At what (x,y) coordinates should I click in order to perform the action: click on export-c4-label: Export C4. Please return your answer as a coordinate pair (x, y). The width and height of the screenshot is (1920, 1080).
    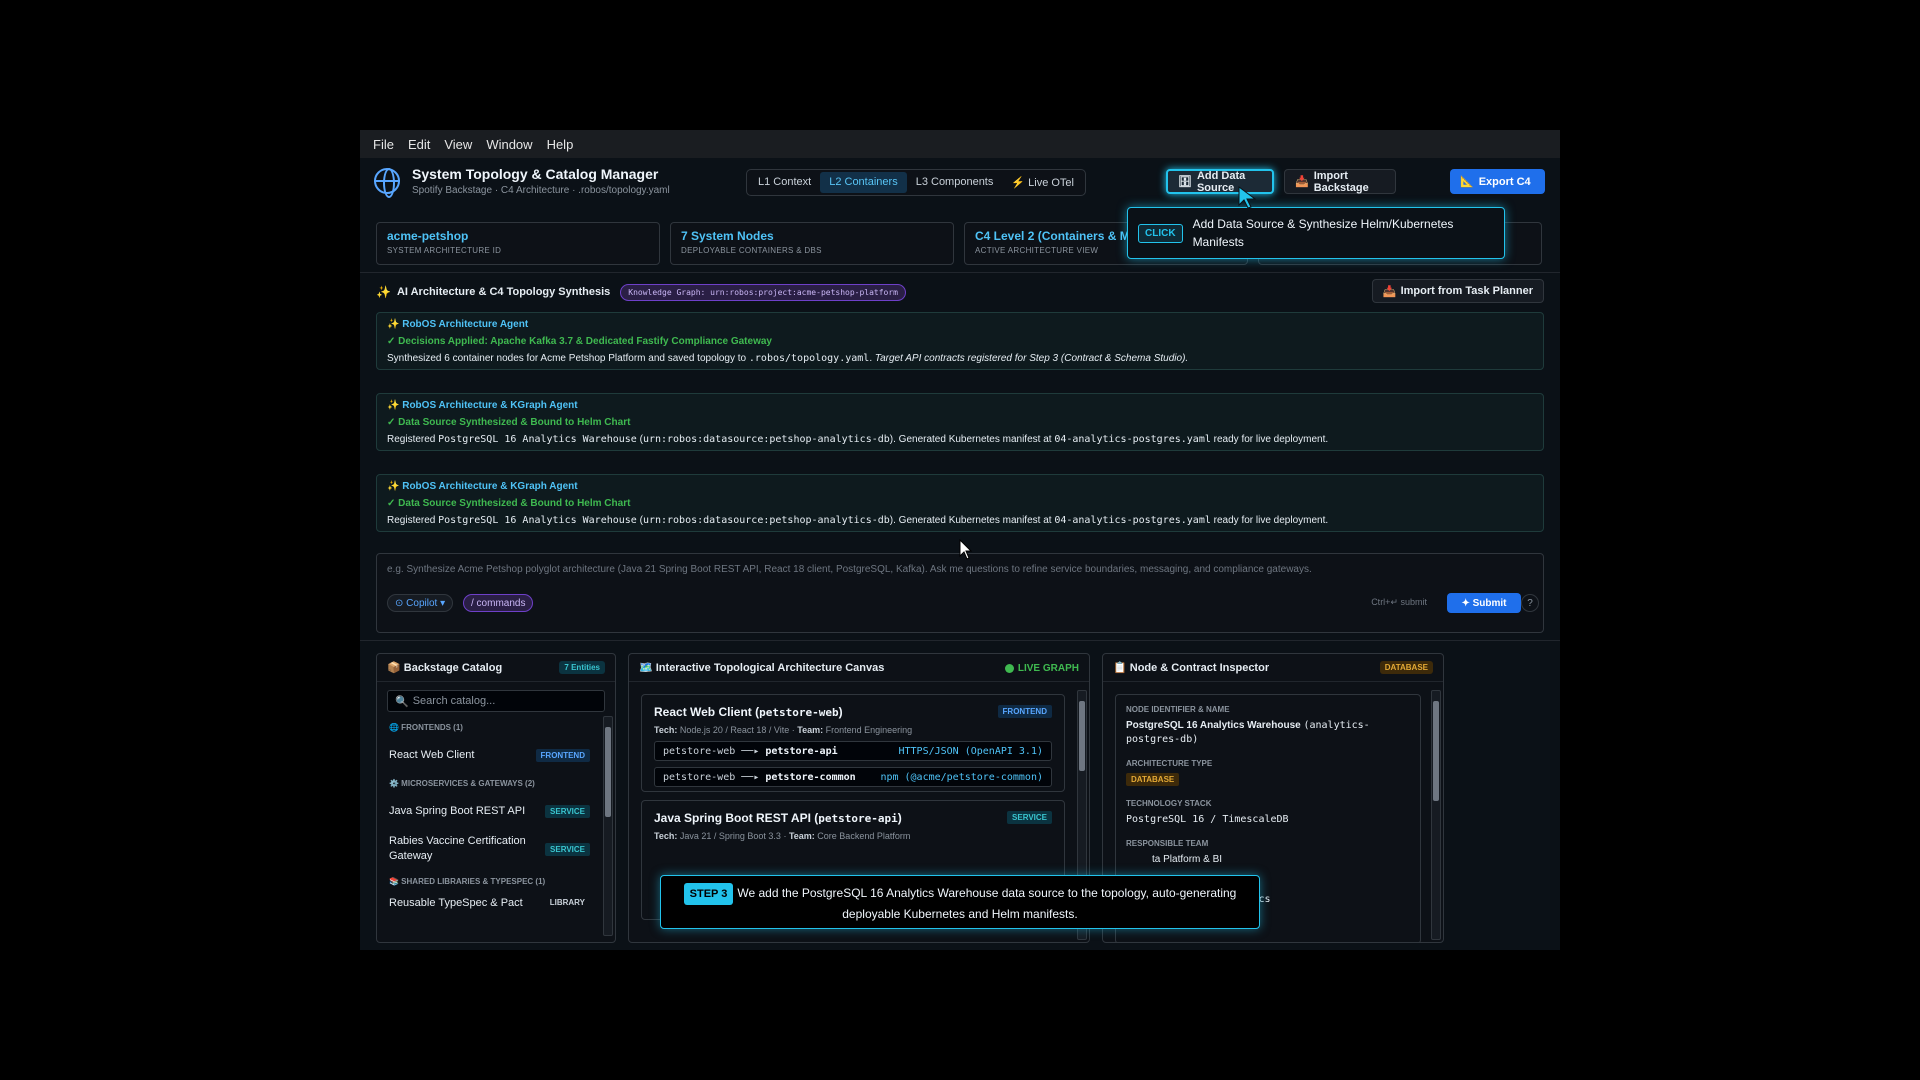
    Looking at the image, I should click on (1504, 181).